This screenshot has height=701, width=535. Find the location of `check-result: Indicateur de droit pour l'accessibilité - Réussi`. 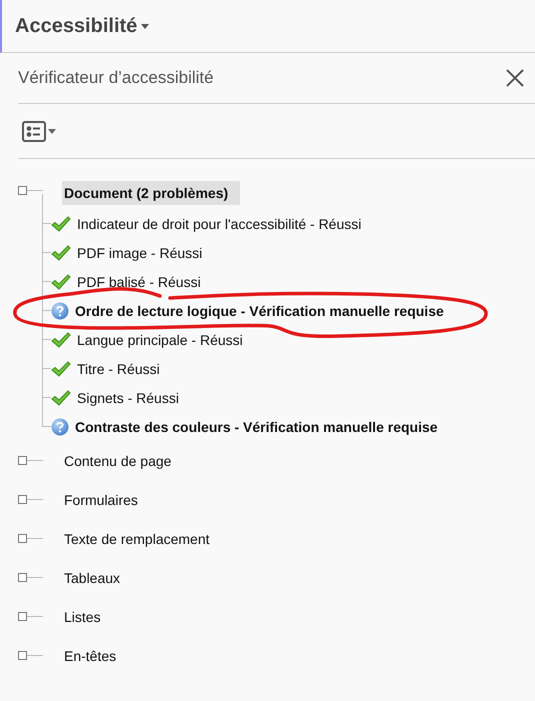

check-result: Indicateur de droit pour l'accessibilité - Réussi is located at coordinates (219, 224).